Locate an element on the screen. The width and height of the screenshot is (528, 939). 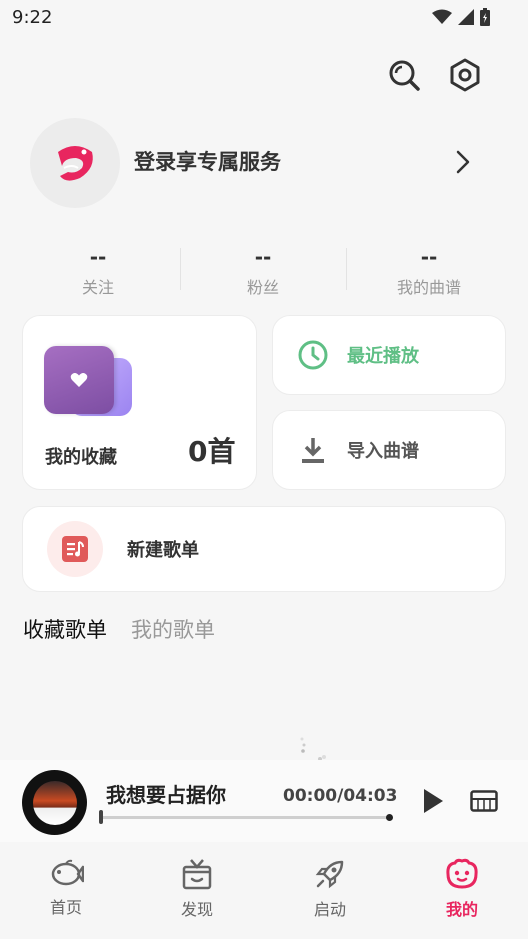
piano-button is located at coordinates (484, 803).